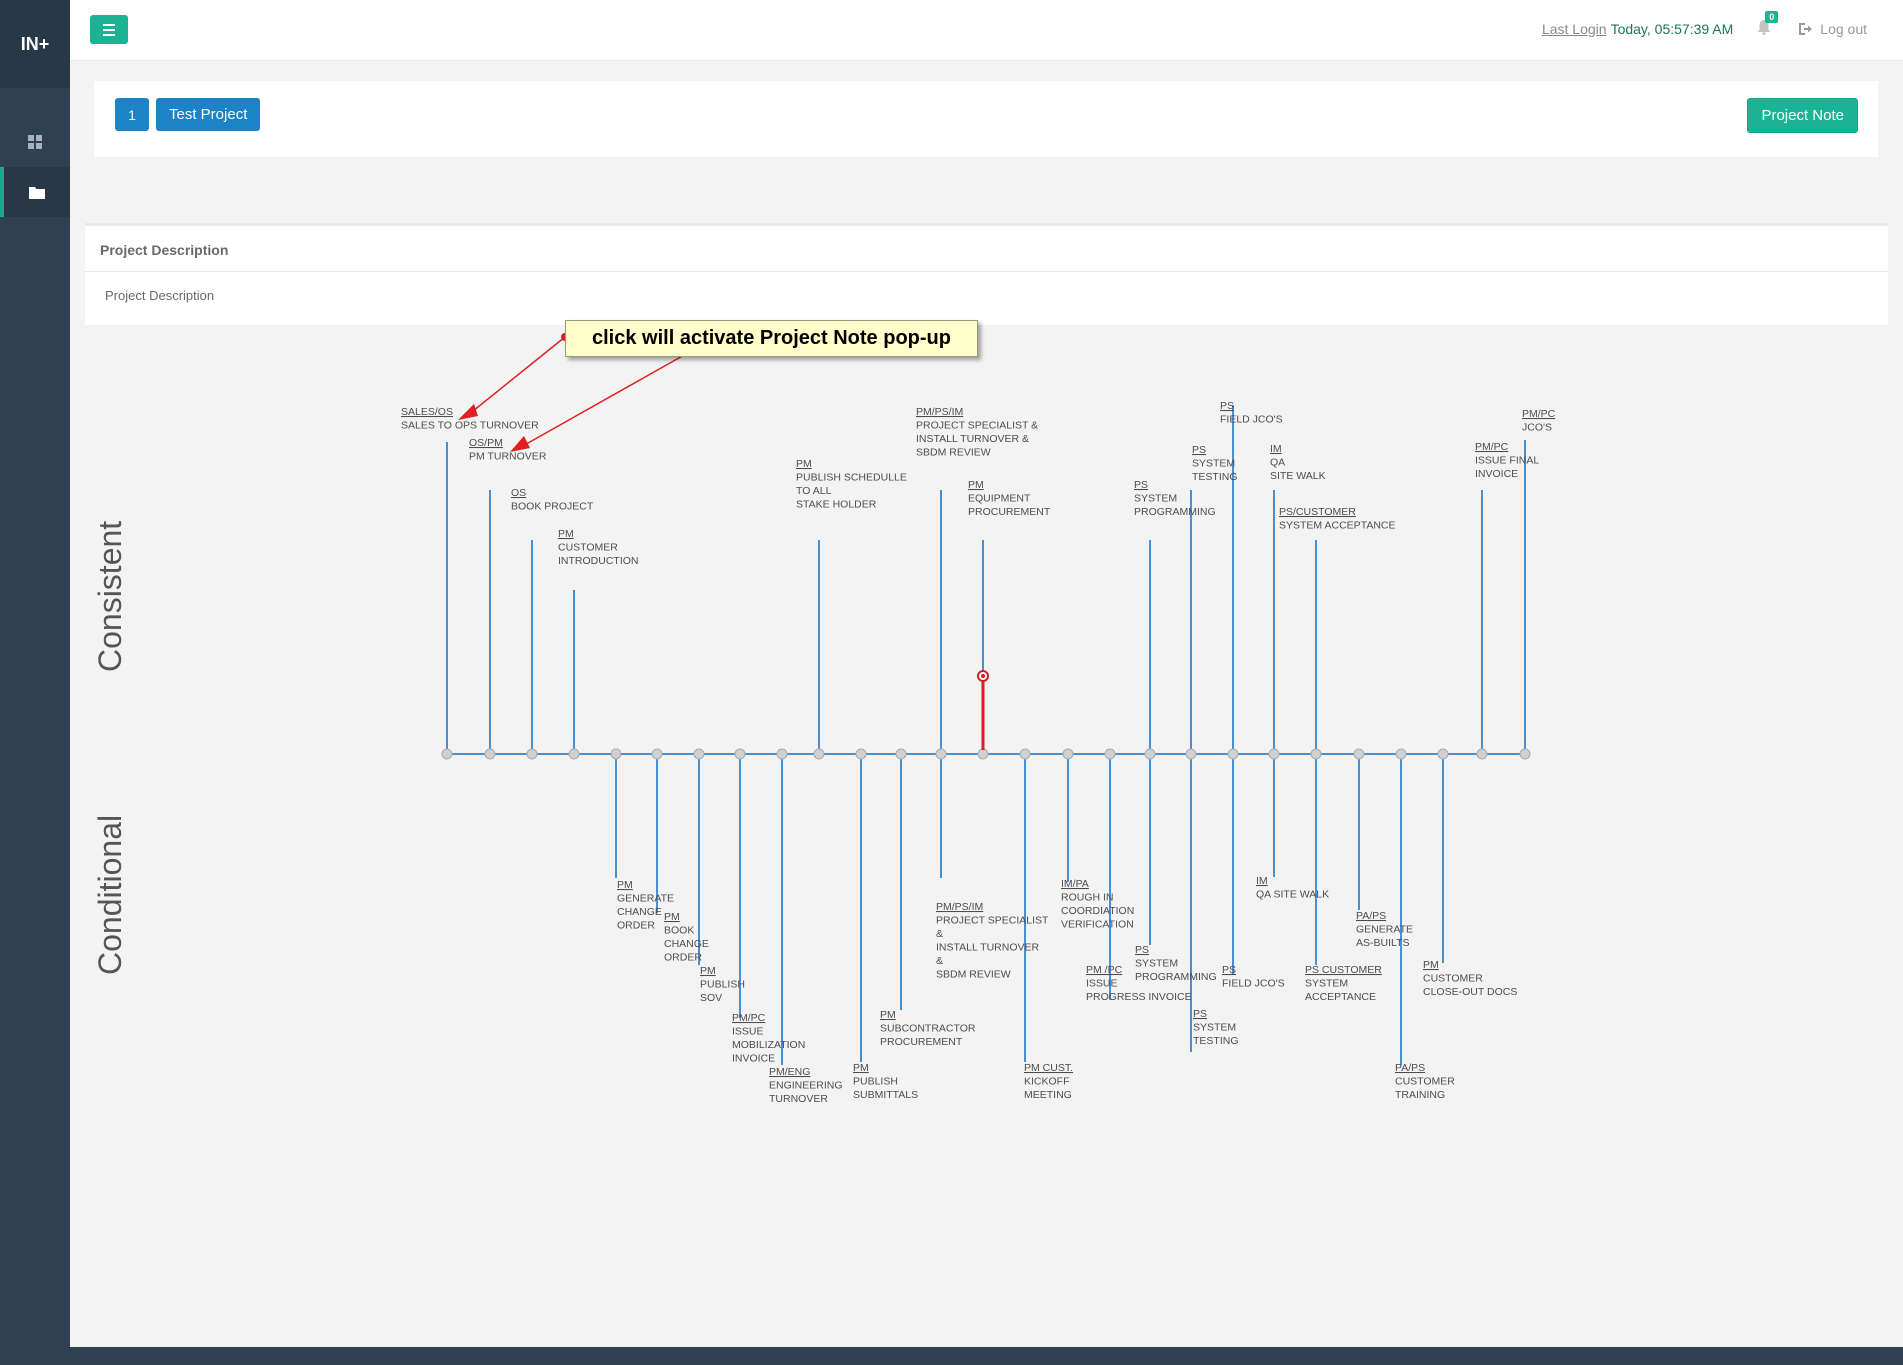 The image size is (1903, 1365). I want to click on timeline-milestone-conditional: PA/PS CUSTOMER TRAINING, so click(1425, 1081).